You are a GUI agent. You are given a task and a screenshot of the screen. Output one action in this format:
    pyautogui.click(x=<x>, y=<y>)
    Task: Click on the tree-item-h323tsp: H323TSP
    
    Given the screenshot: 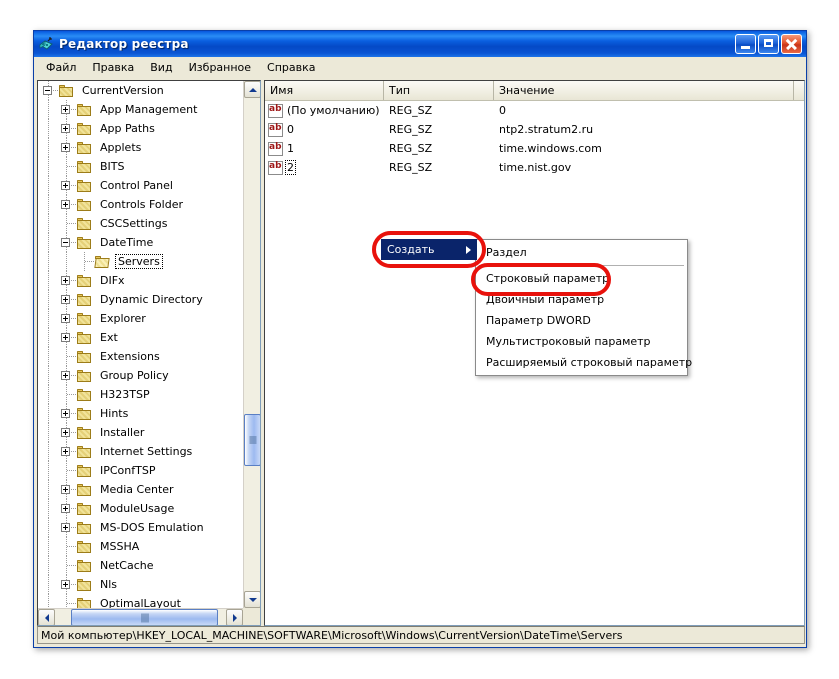 What is the action you would take?
    pyautogui.click(x=140, y=394)
    